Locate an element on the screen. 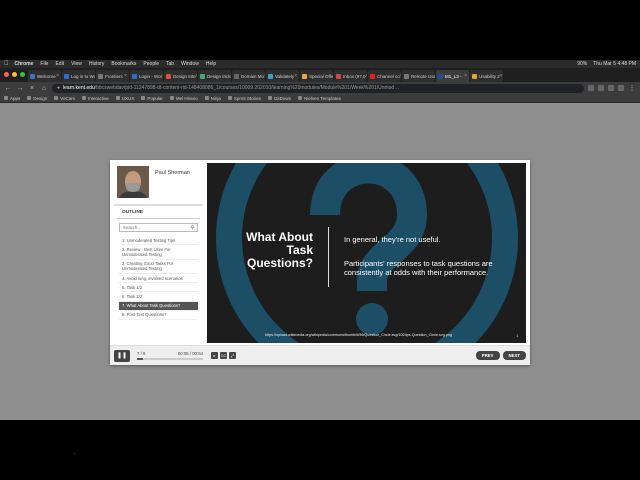  bookmark-item: VoCam is located at coordinates (64, 98).